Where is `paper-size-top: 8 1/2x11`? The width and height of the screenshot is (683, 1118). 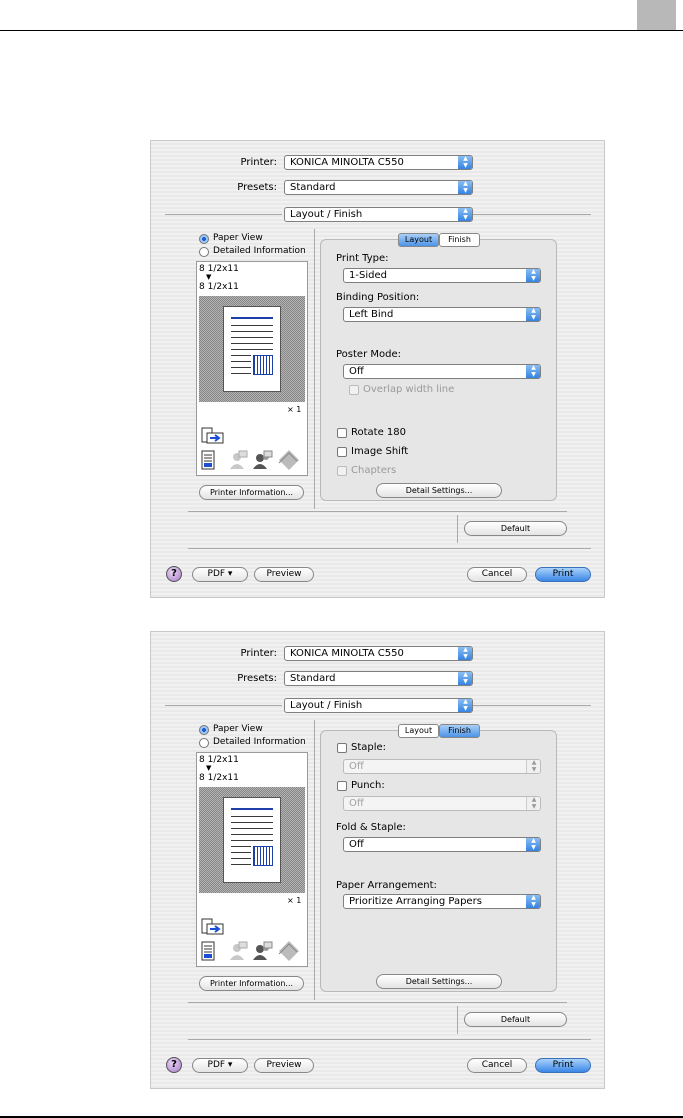
paper-size-top: 8 1/2x11 is located at coordinates (219, 760).